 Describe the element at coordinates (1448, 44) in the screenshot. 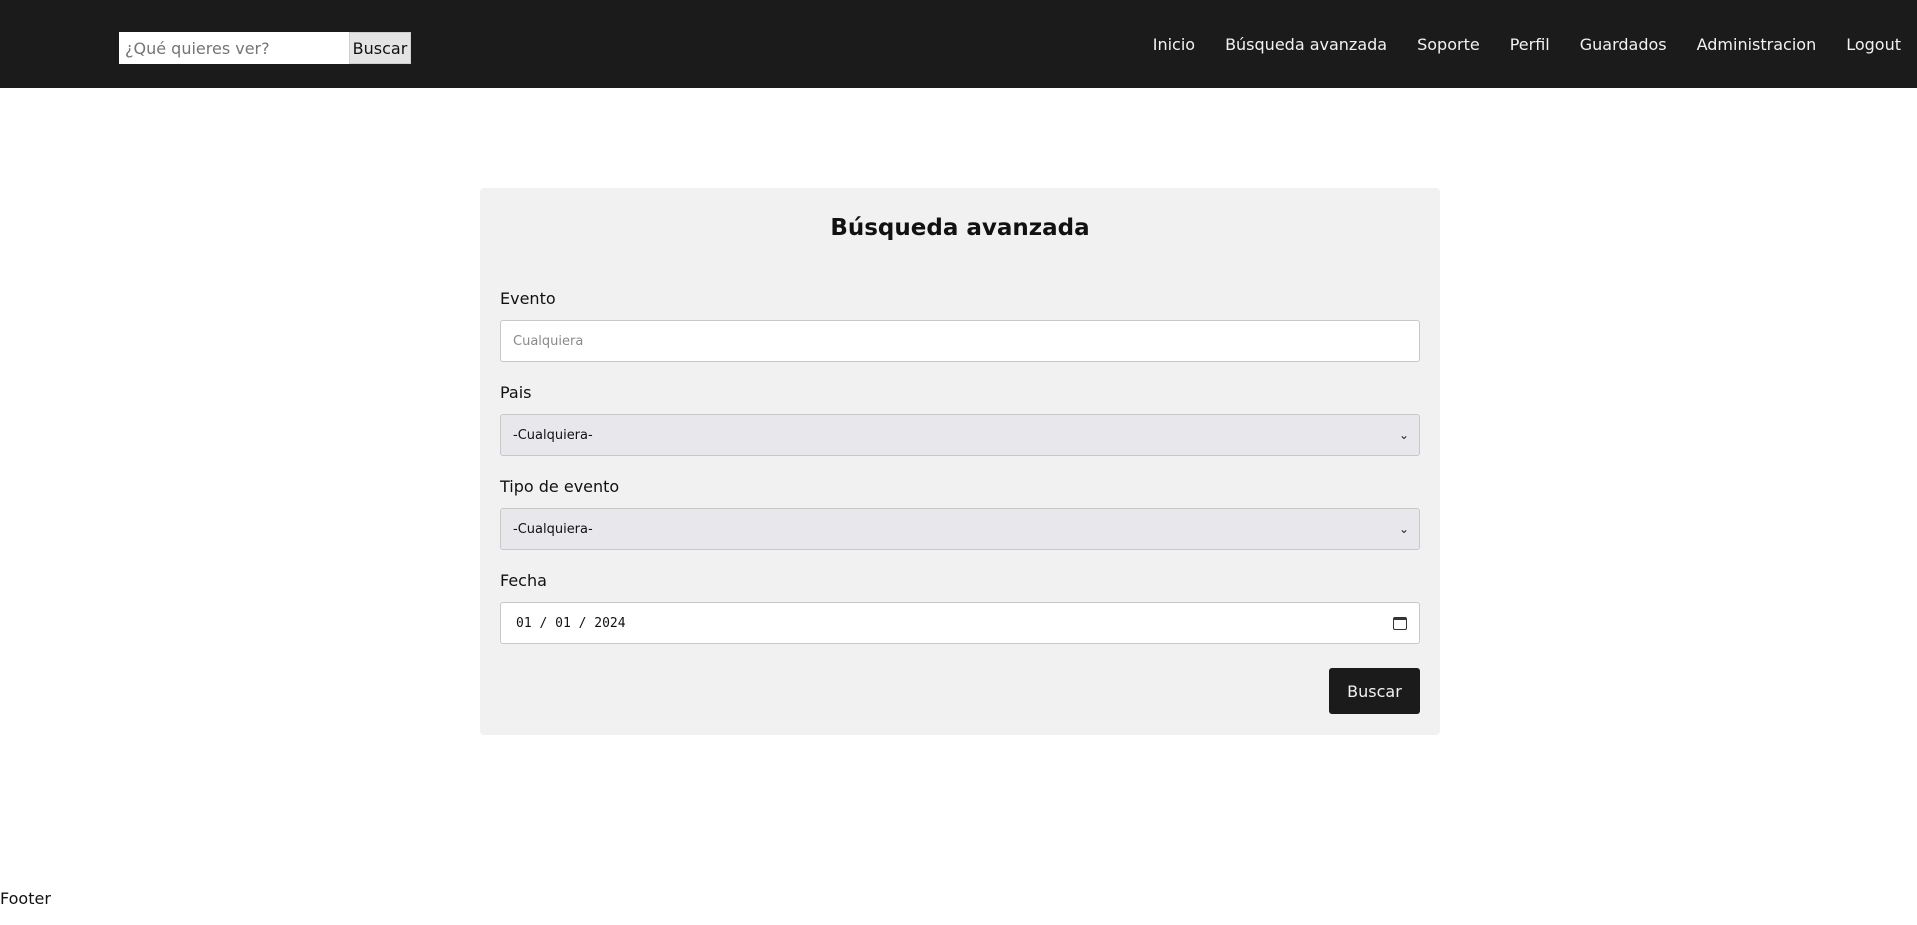

I see `nav-soporte: Soporte` at that location.